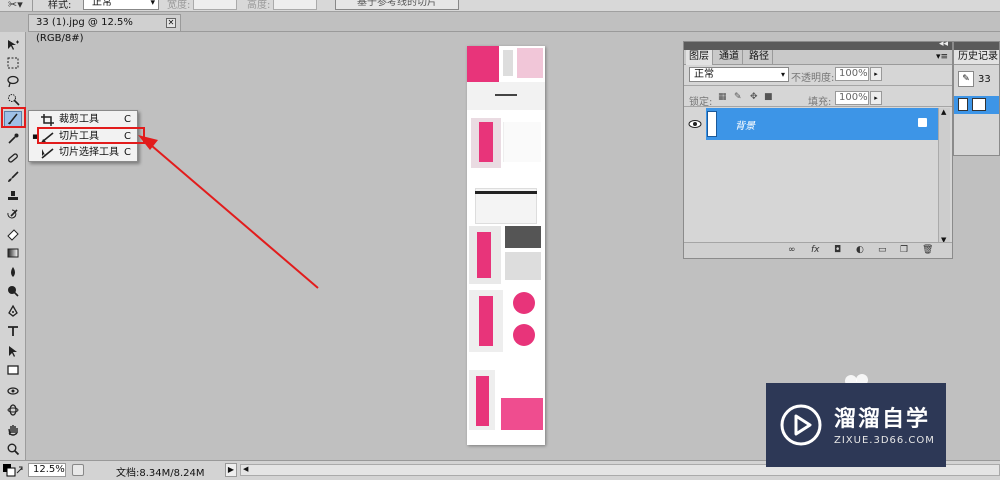 The width and height of the screenshot is (1000, 480). Describe the element at coordinates (723, 97) in the screenshot. I see `lock-transparent-icon: ▦` at that location.